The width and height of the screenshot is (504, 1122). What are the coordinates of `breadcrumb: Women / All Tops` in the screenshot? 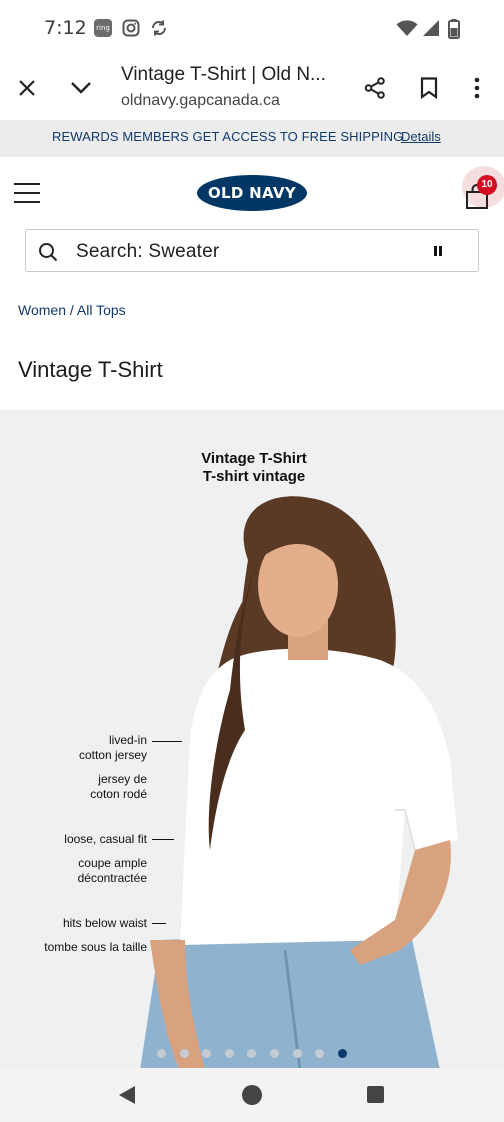 It's located at (72, 310).